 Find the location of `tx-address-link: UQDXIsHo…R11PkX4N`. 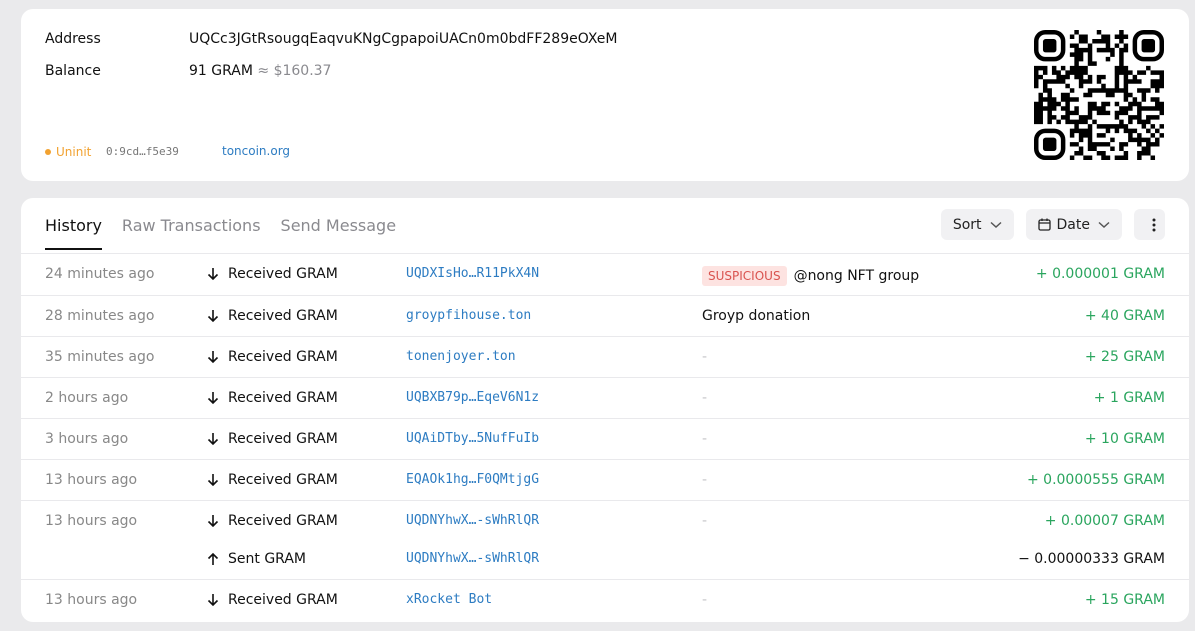

tx-address-link: UQDXIsHo…R11PkX4N is located at coordinates (472, 273).